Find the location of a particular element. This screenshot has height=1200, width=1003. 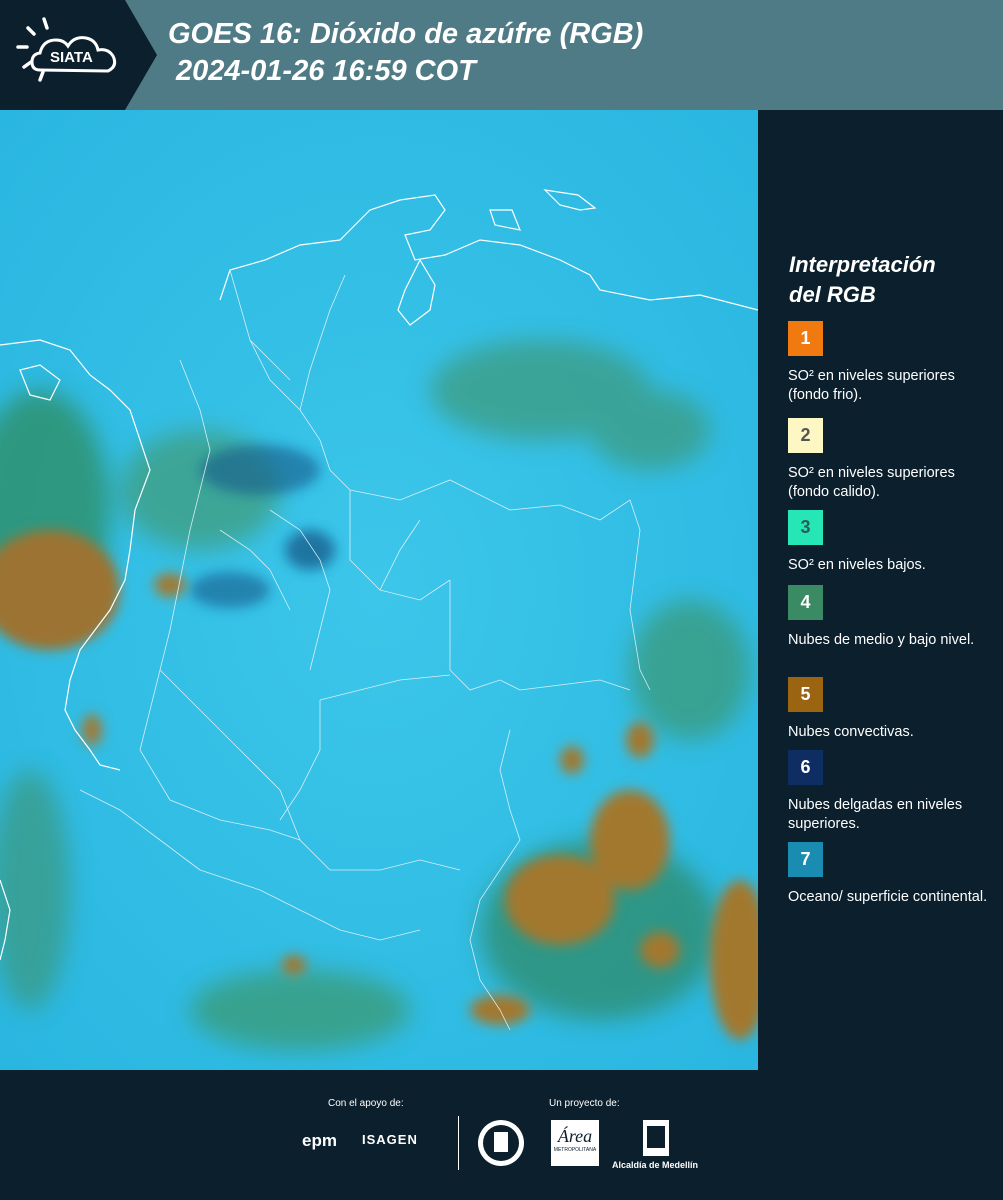

legend-label: Oceano/ superficie continental. is located at coordinates (888, 897).